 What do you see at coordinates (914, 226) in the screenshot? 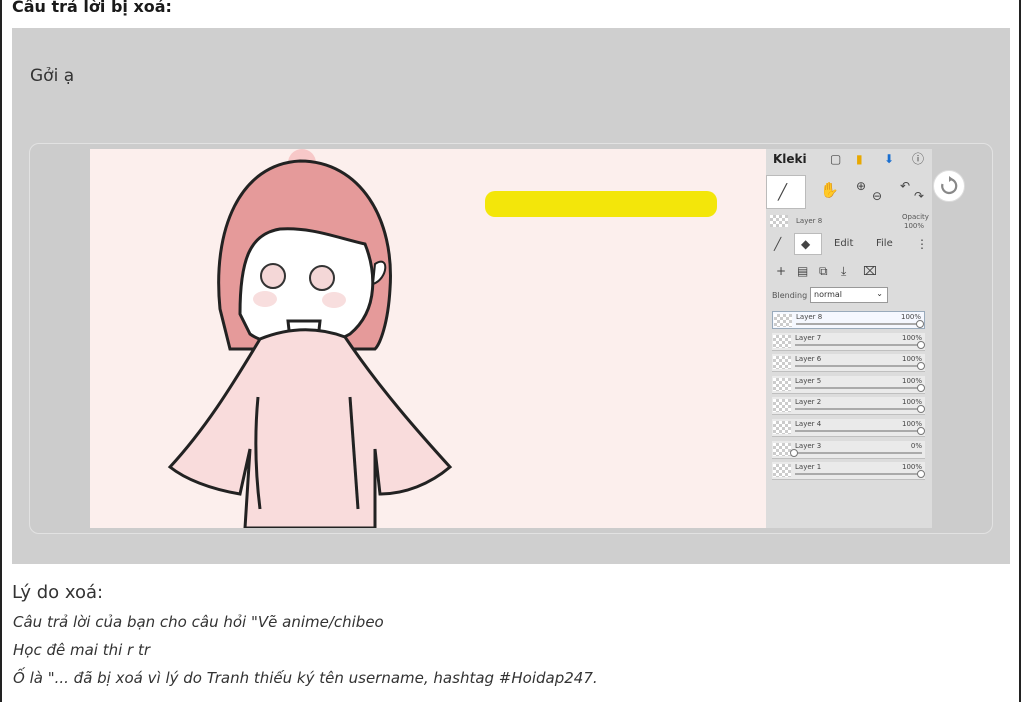
I see `opacity-value: 100%` at bounding box center [914, 226].